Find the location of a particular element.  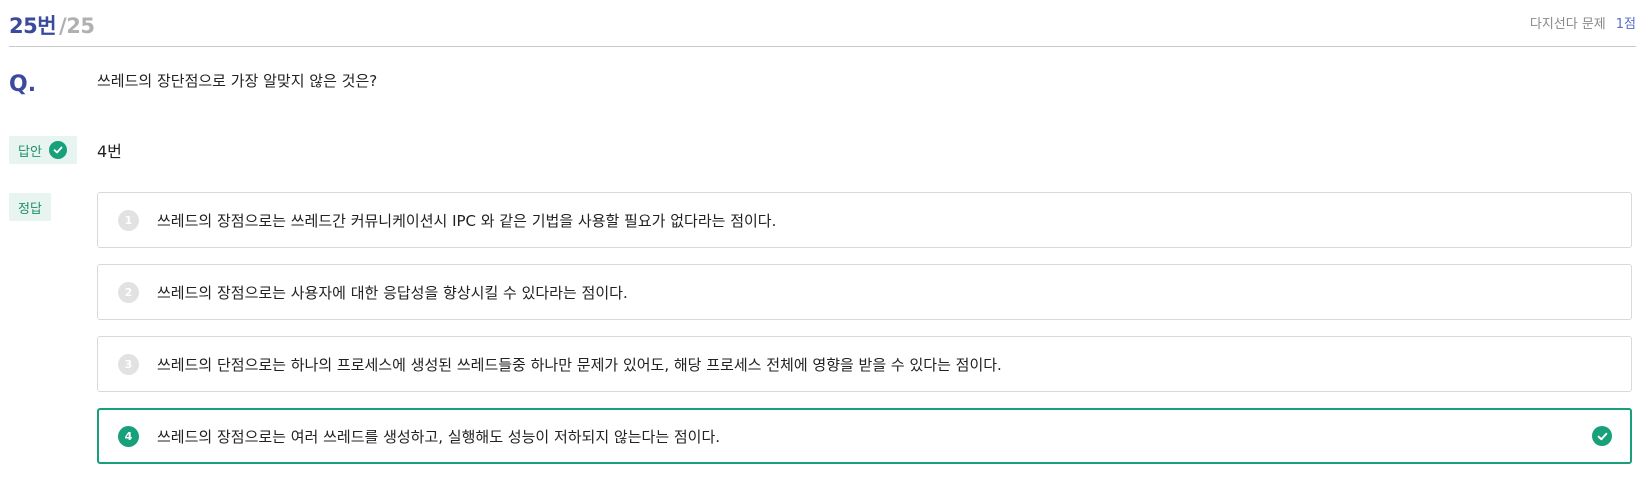

correct-badge-label: 정답 is located at coordinates (30, 209).